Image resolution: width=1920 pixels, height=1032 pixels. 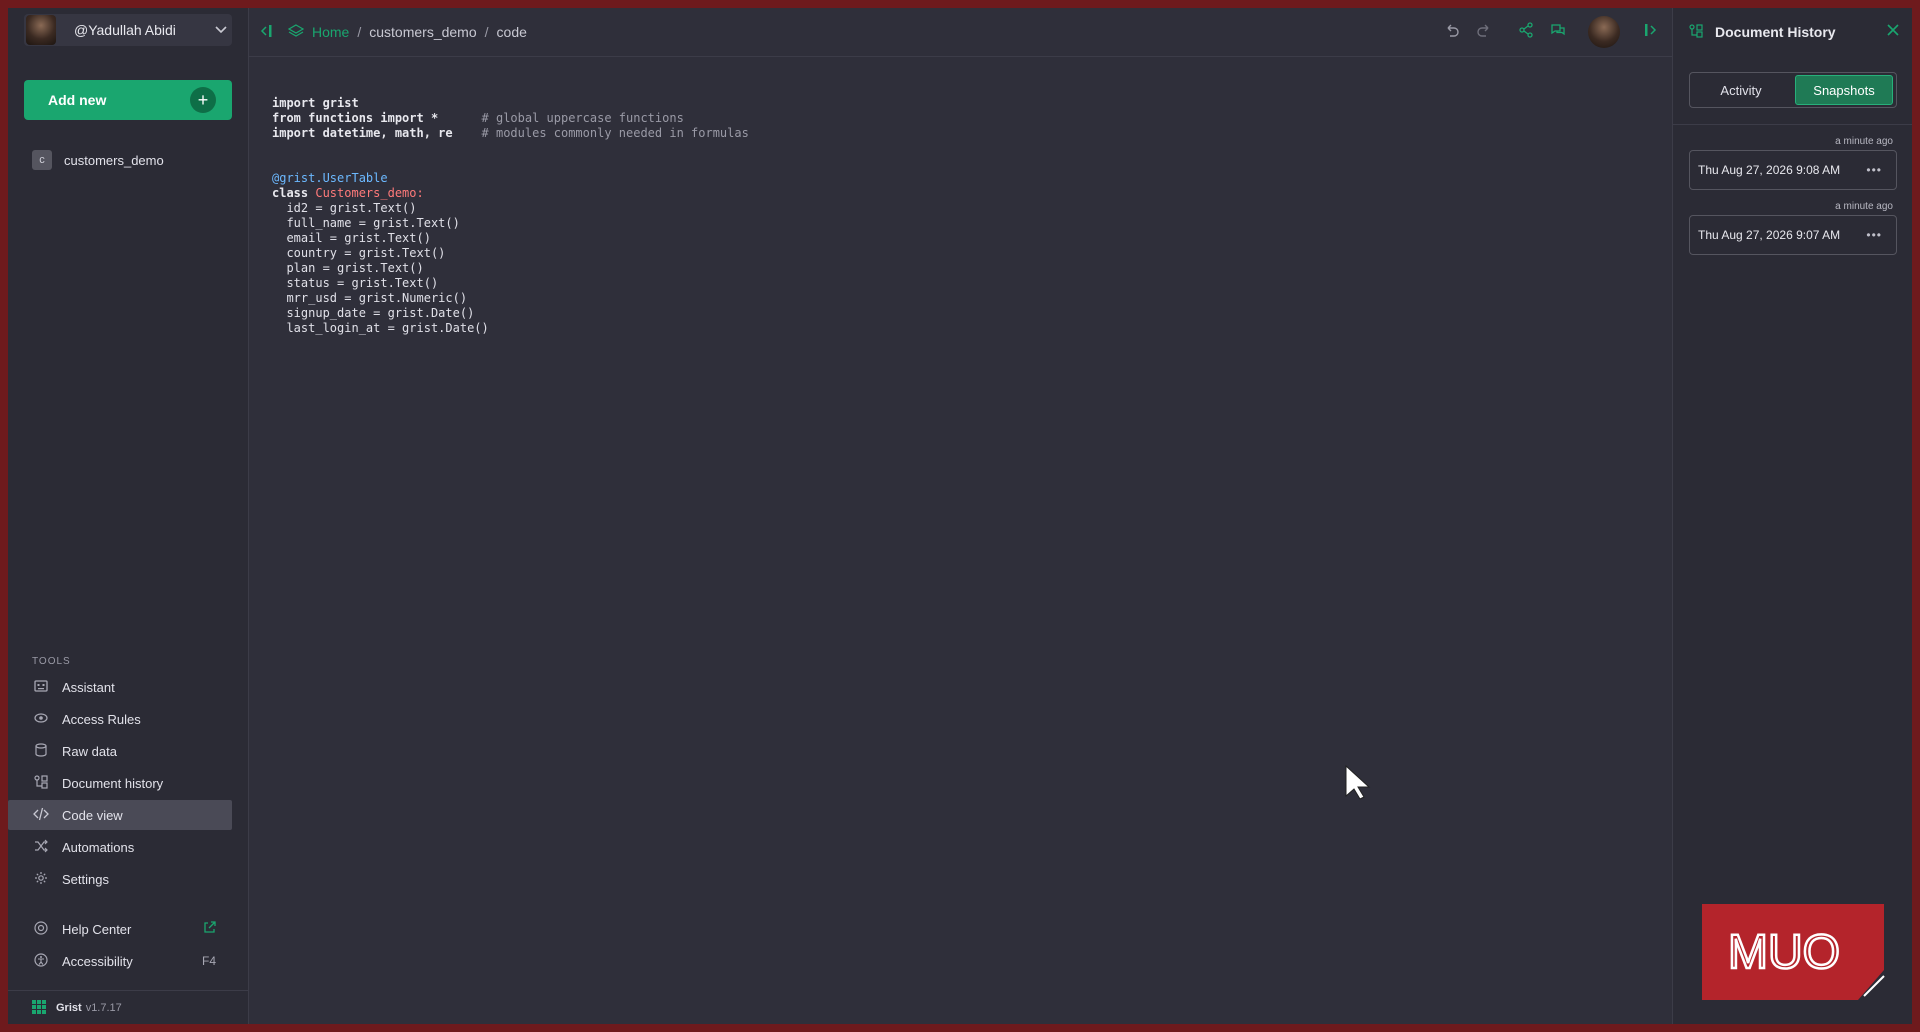 What do you see at coordinates (1741, 90) in the screenshot?
I see `tab-activity: Activity` at bounding box center [1741, 90].